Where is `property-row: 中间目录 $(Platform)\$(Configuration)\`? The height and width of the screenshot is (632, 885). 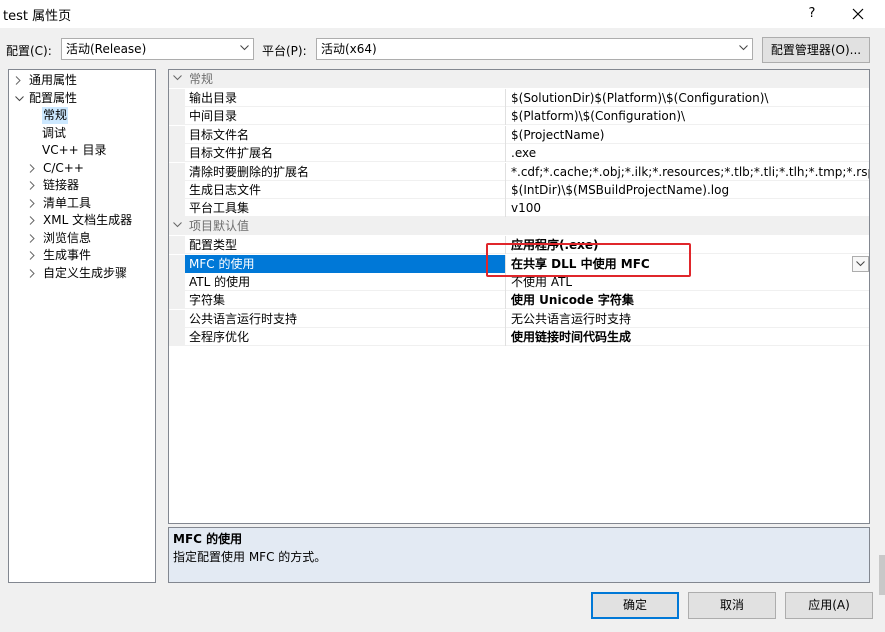 property-row: 中间目录 $(Platform)\$(Configuration)\ is located at coordinates (519, 116).